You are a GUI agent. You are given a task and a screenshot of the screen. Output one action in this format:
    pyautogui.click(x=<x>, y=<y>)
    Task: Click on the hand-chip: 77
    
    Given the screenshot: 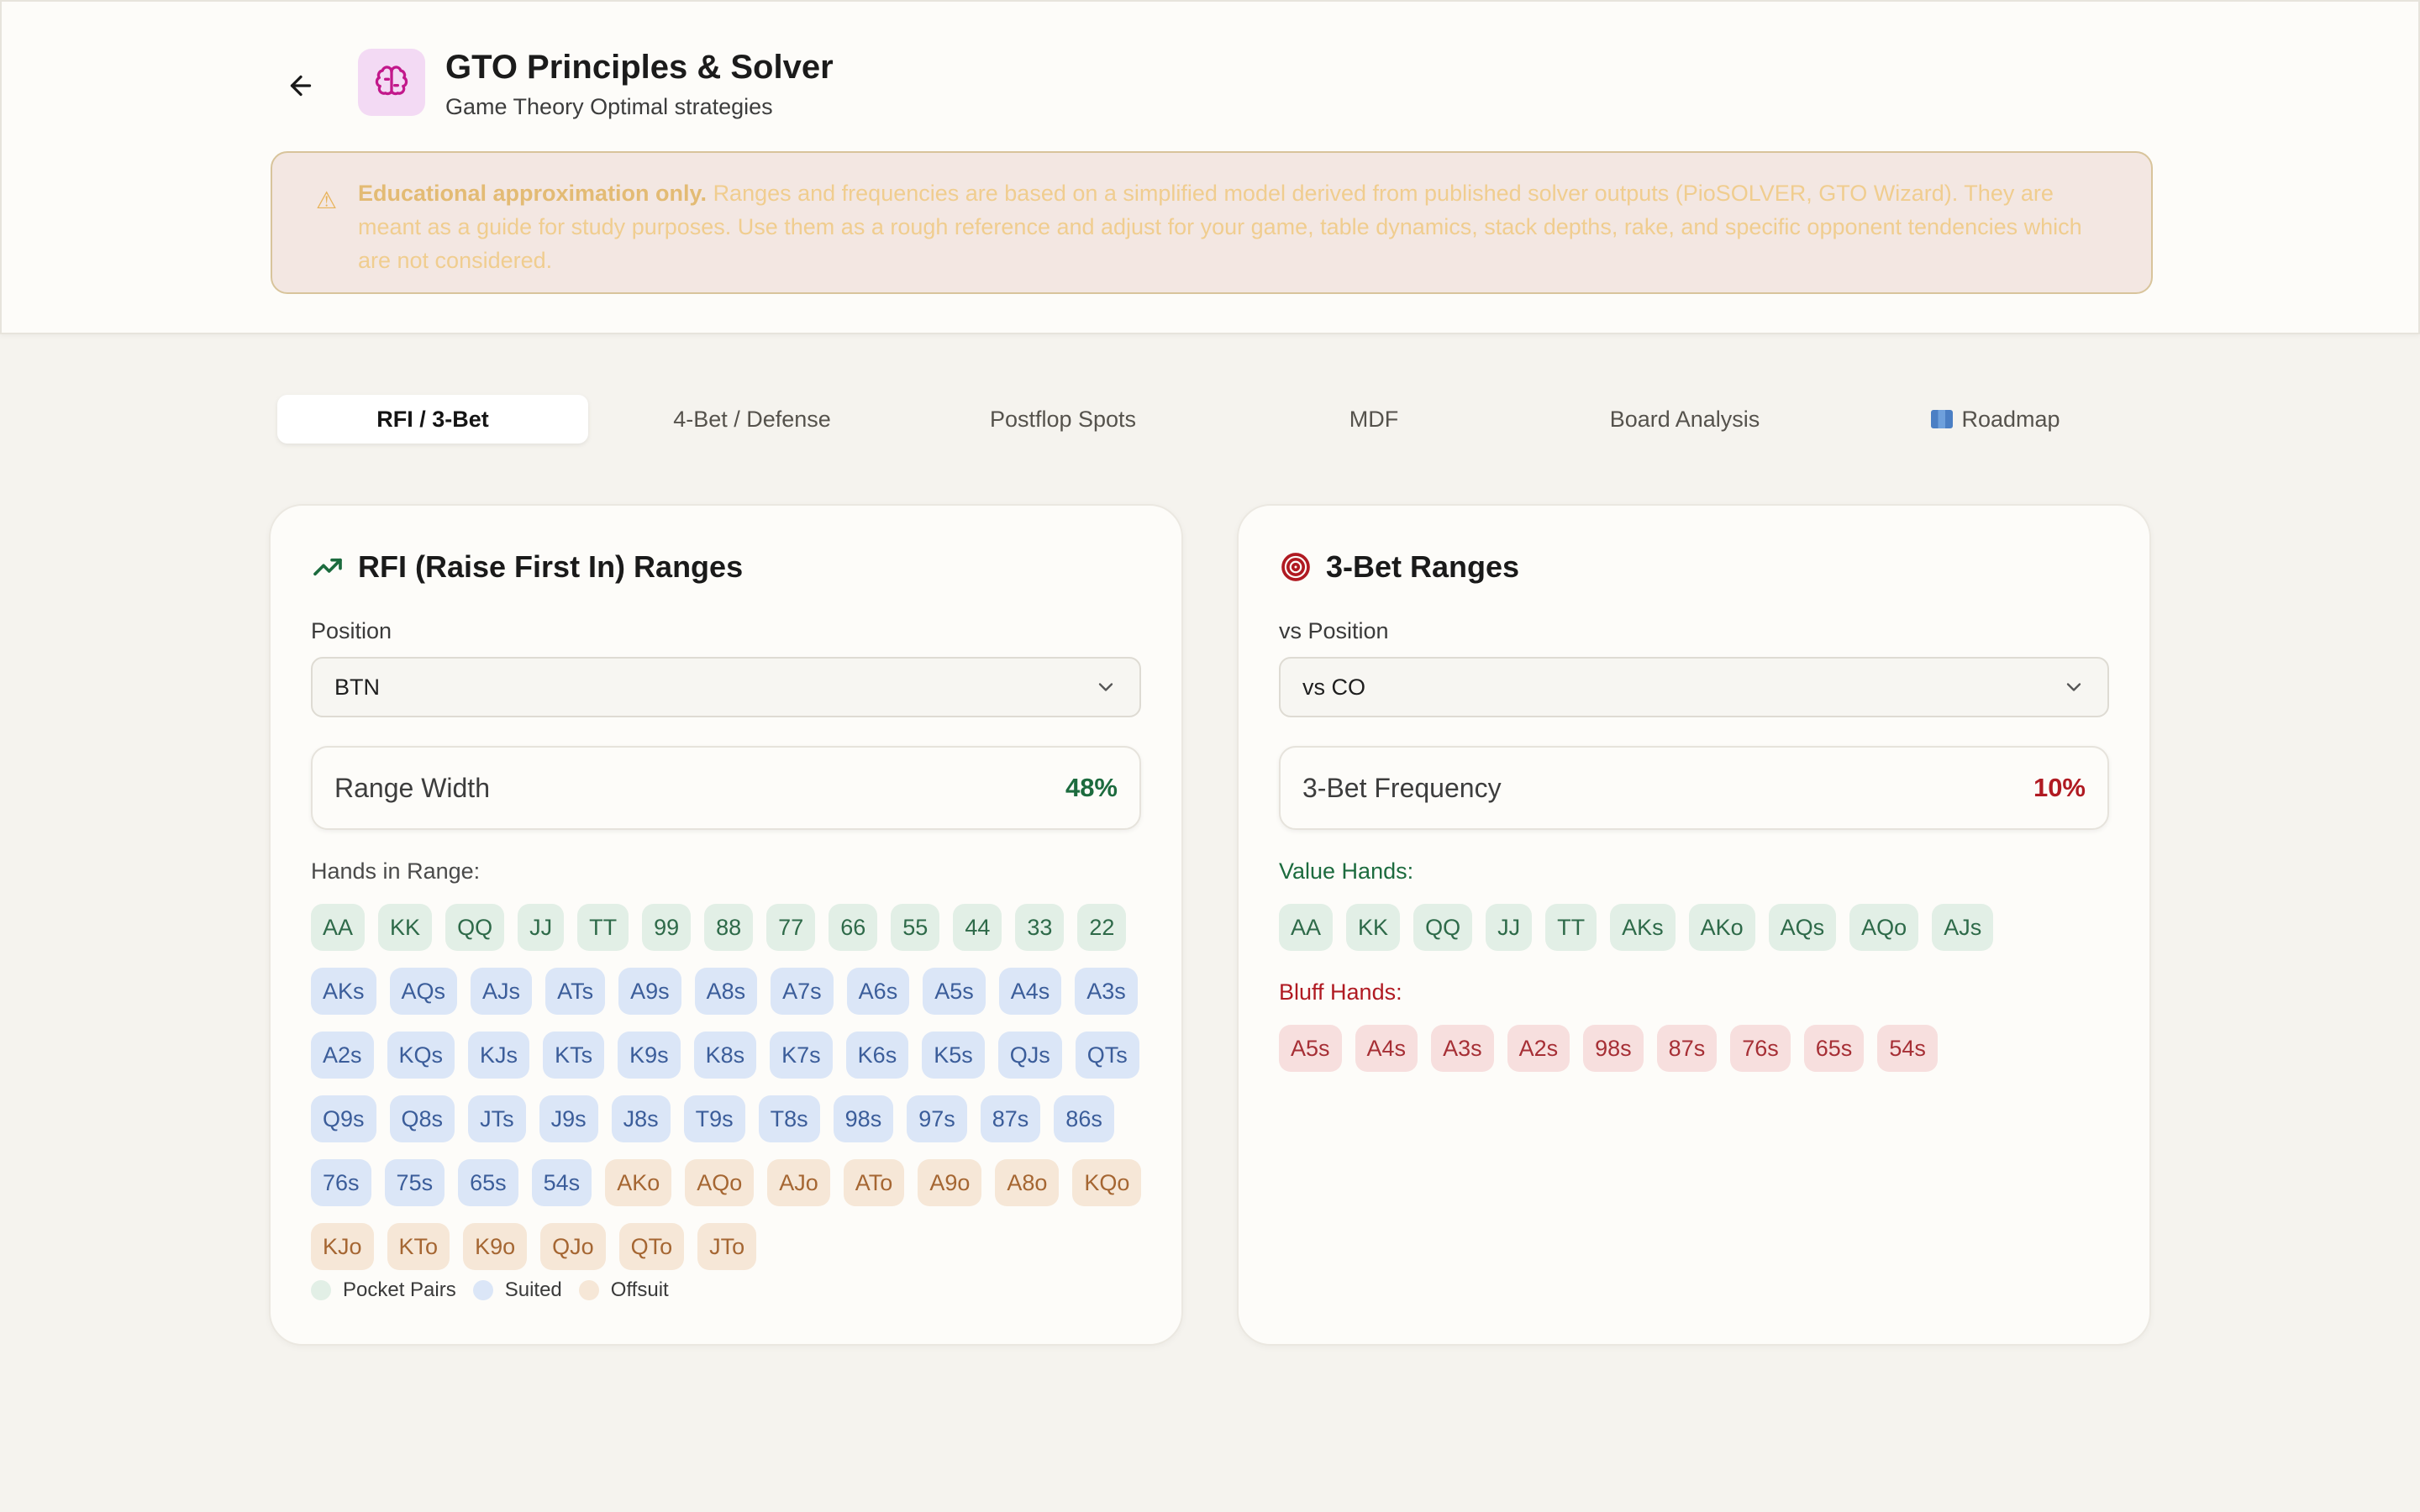 What is the action you would take?
    pyautogui.click(x=791, y=927)
    